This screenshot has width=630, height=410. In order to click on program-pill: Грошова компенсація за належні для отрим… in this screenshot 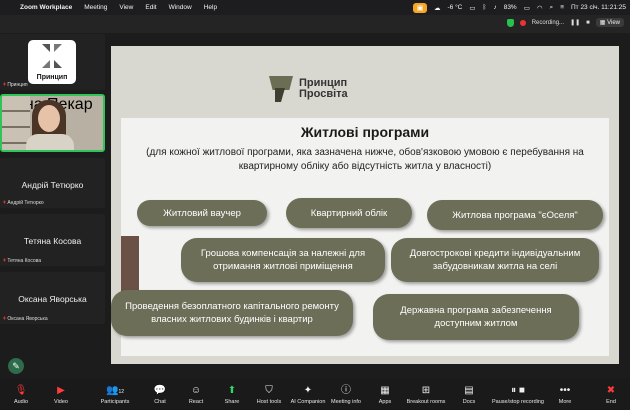, I will do `click(283, 260)`.